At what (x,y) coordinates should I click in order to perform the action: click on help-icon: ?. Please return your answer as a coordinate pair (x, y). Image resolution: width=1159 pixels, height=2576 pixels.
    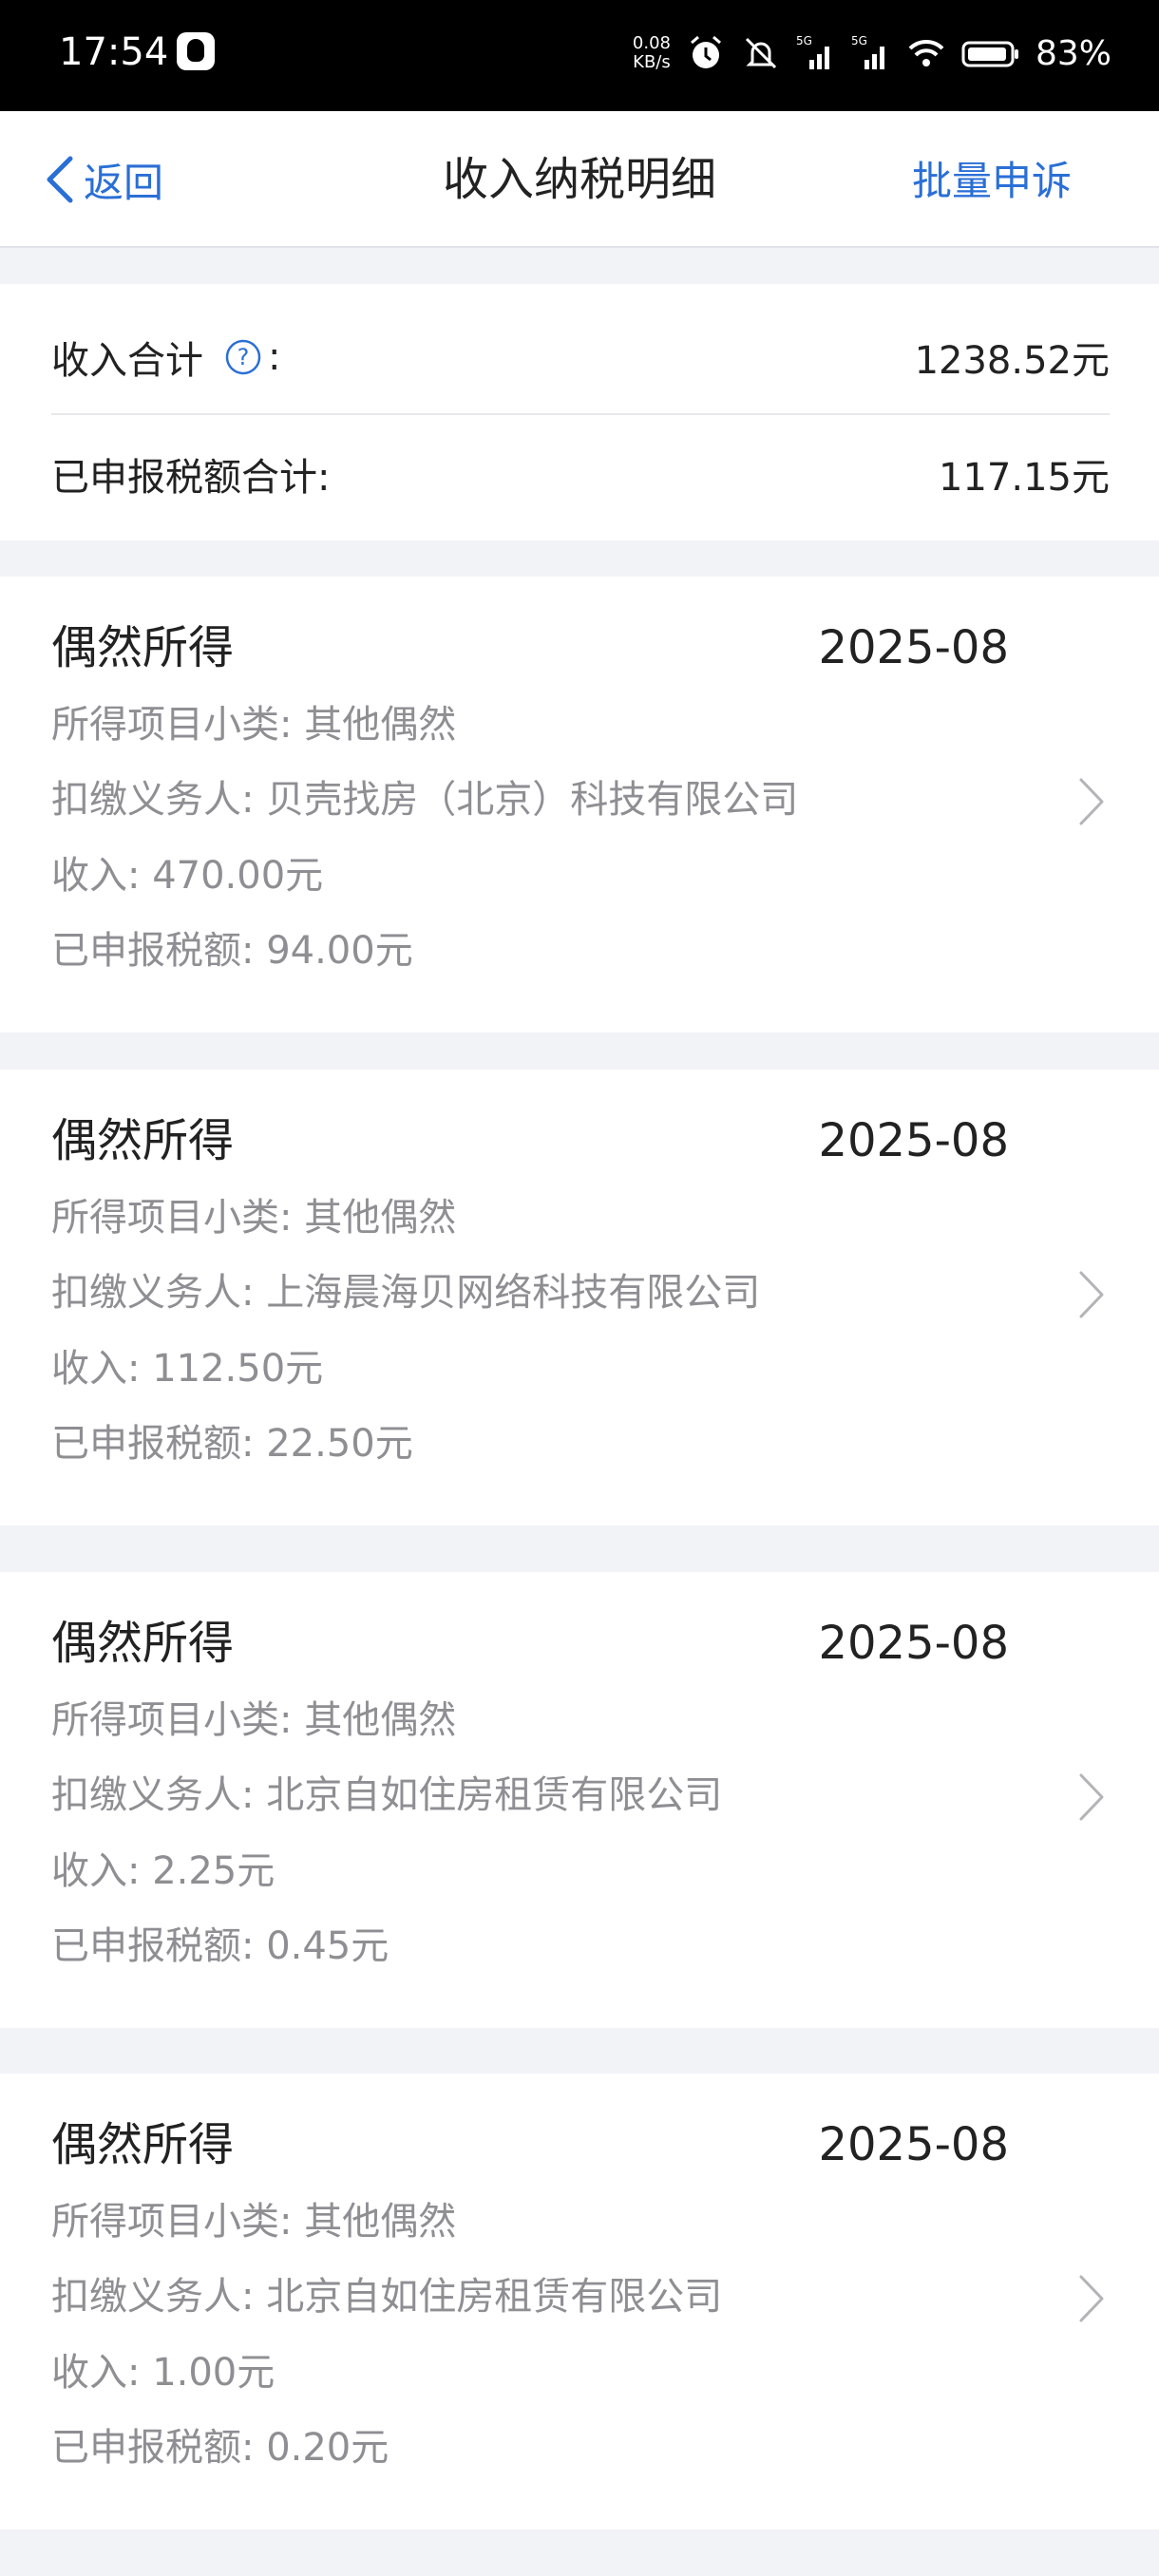
    Looking at the image, I should click on (243, 357).